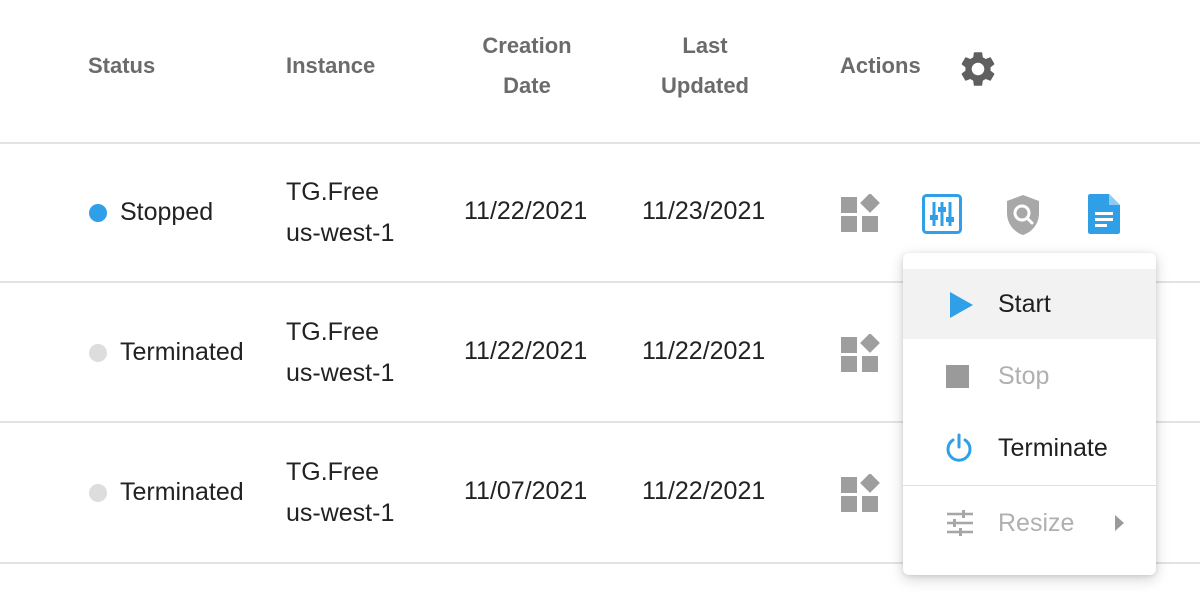 This screenshot has height=592, width=1200. What do you see at coordinates (1053, 448) in the screenshot?
I see `menu-item-label: Terminate` at bounding box center [1053, 448].